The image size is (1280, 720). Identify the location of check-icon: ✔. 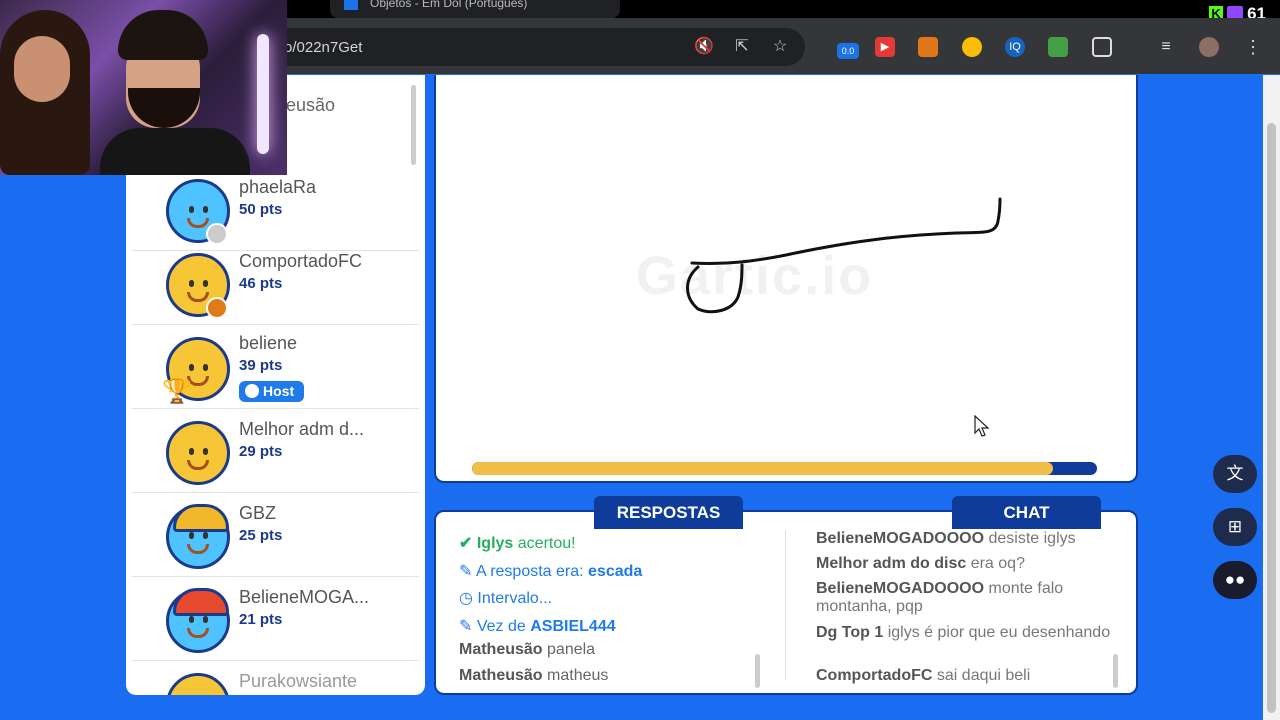
(466, 543).